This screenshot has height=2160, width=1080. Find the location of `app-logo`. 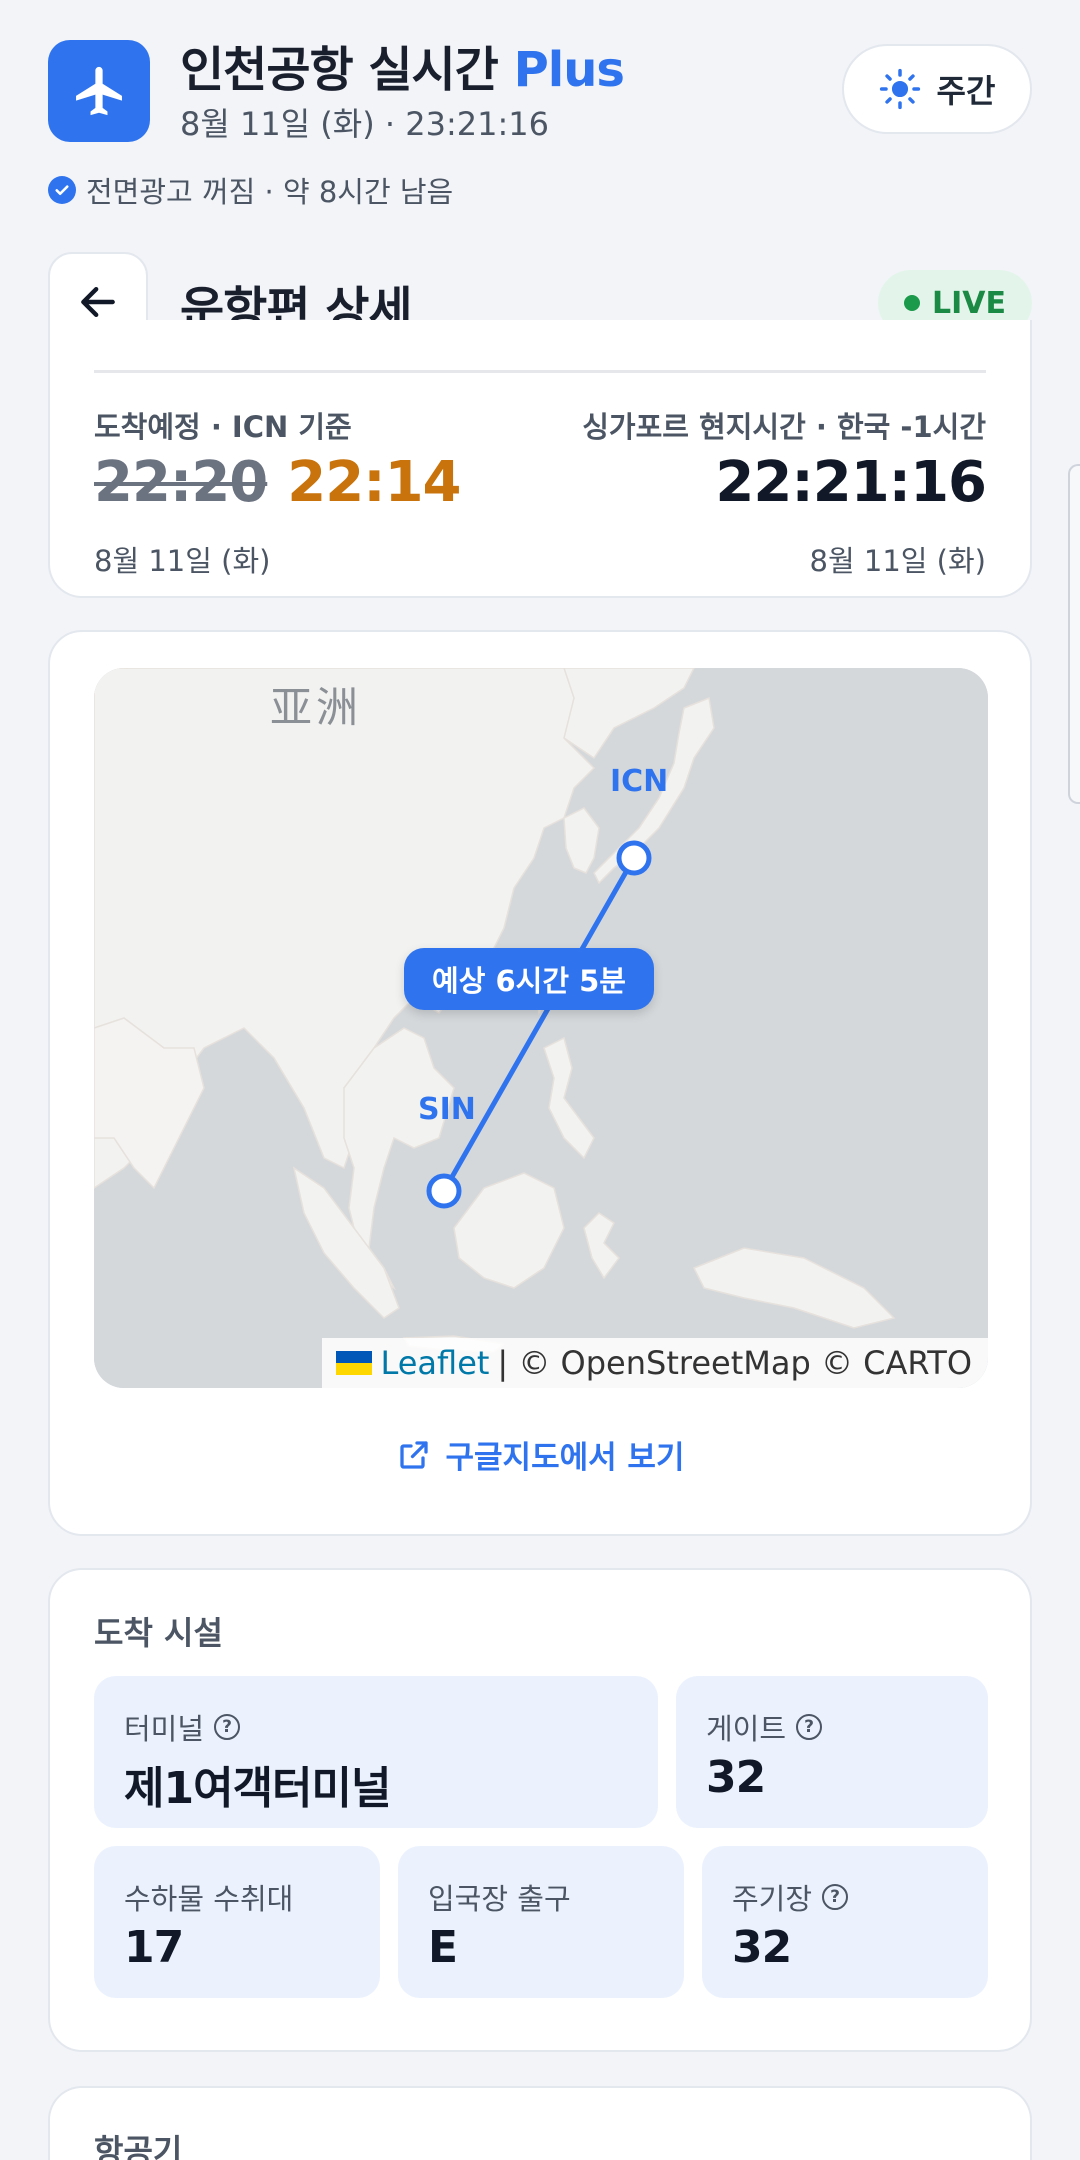

app-logo is located at coordinates (99, 91).